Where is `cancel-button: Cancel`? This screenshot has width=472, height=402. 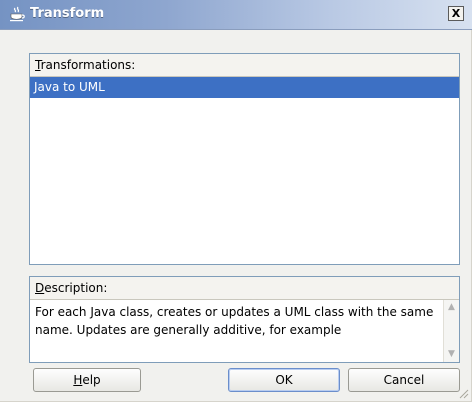 cancel-button: Cancel is located at coordinates (404, 380).